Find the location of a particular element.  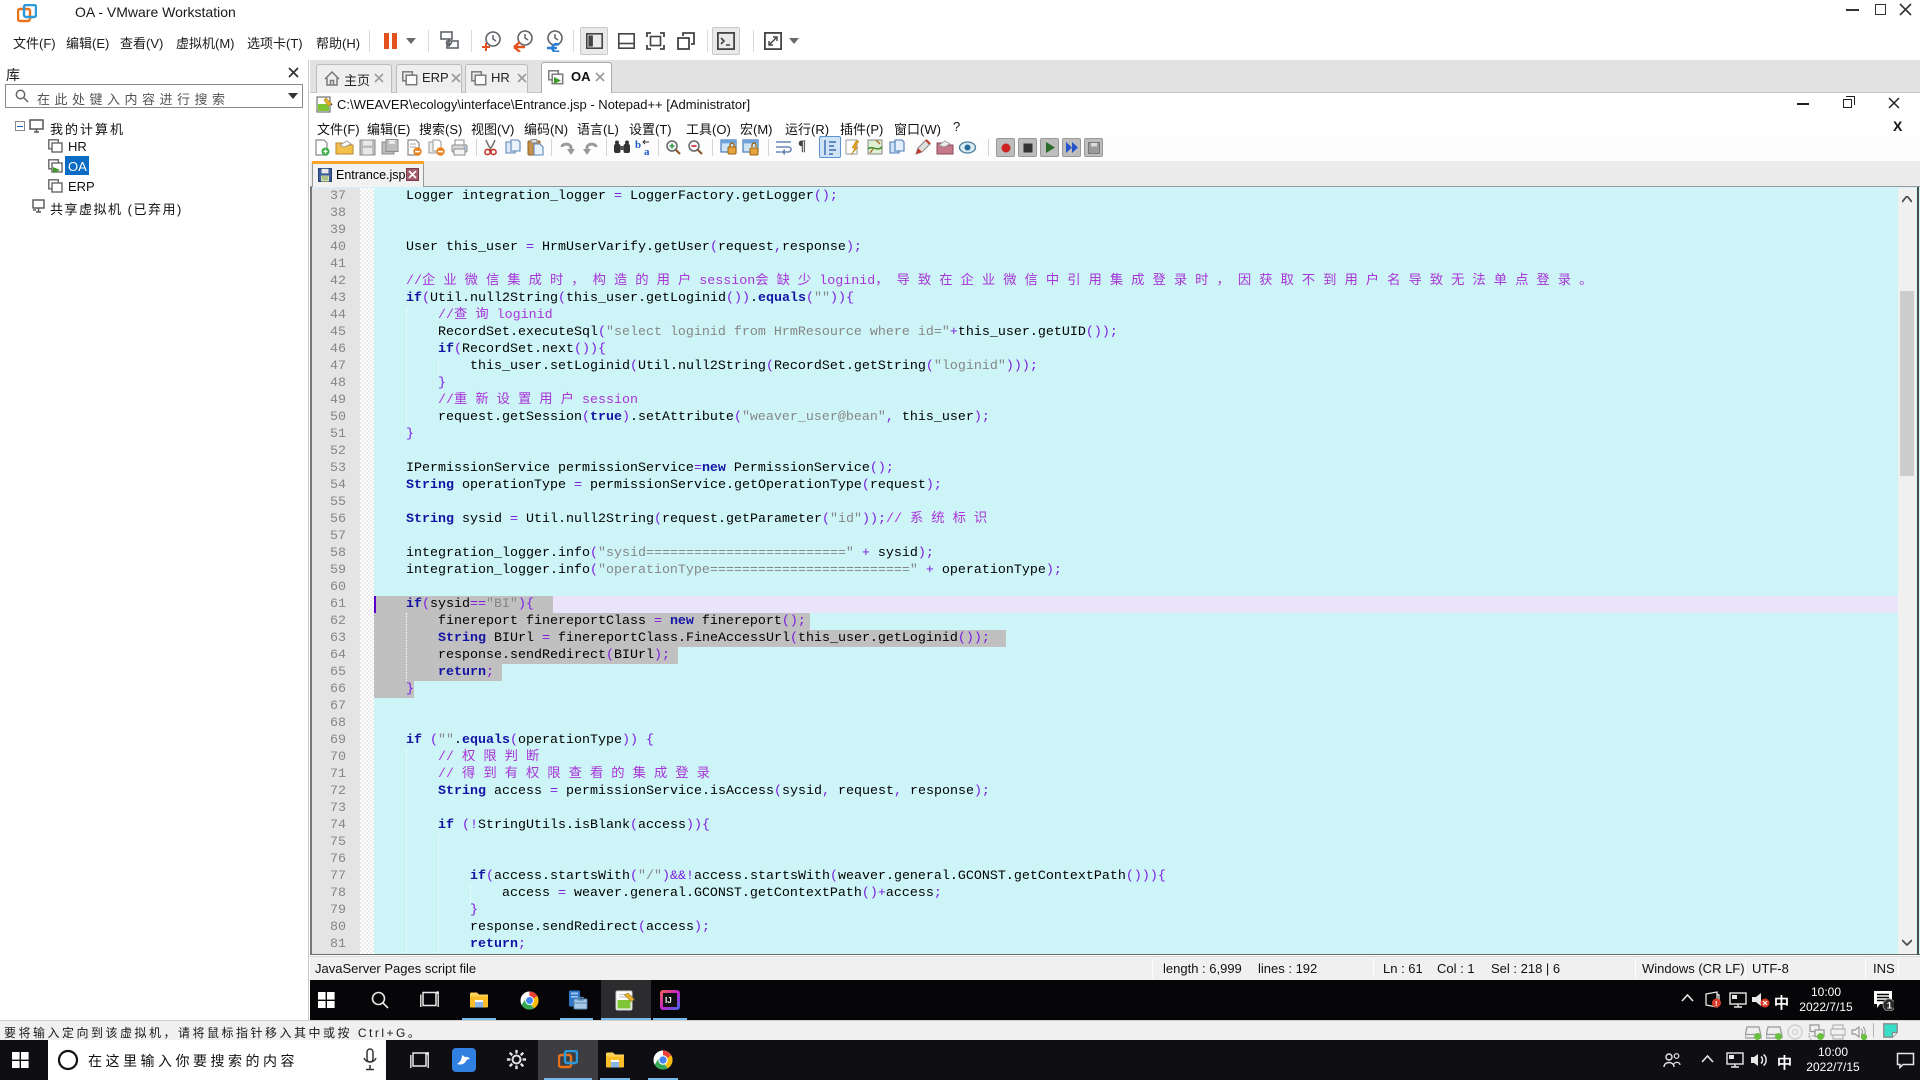

svg-text: b is located at coordinates (638, 145).